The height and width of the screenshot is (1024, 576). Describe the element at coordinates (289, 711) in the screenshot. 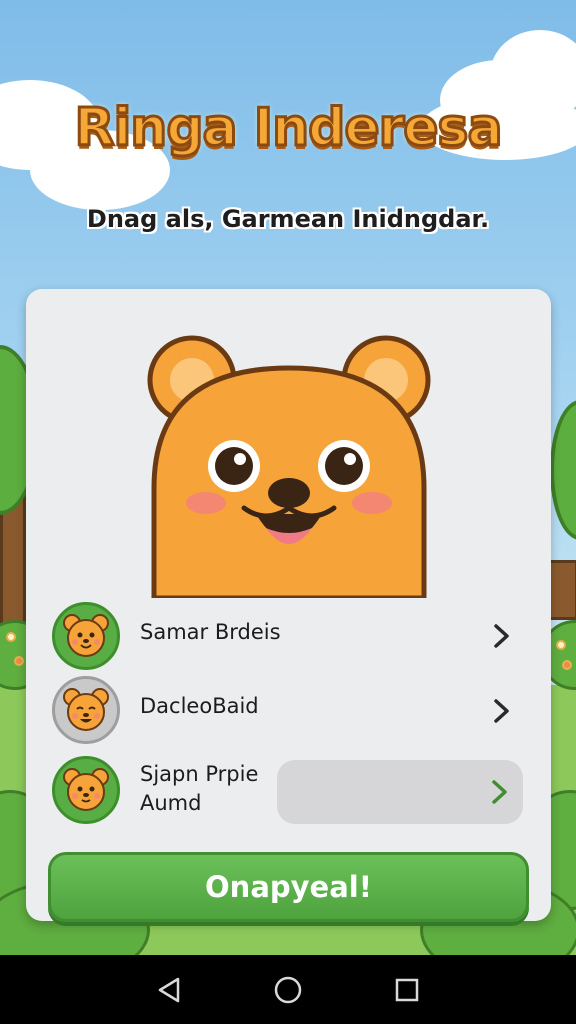

I see `character-row: DacleoBaid` at that location.